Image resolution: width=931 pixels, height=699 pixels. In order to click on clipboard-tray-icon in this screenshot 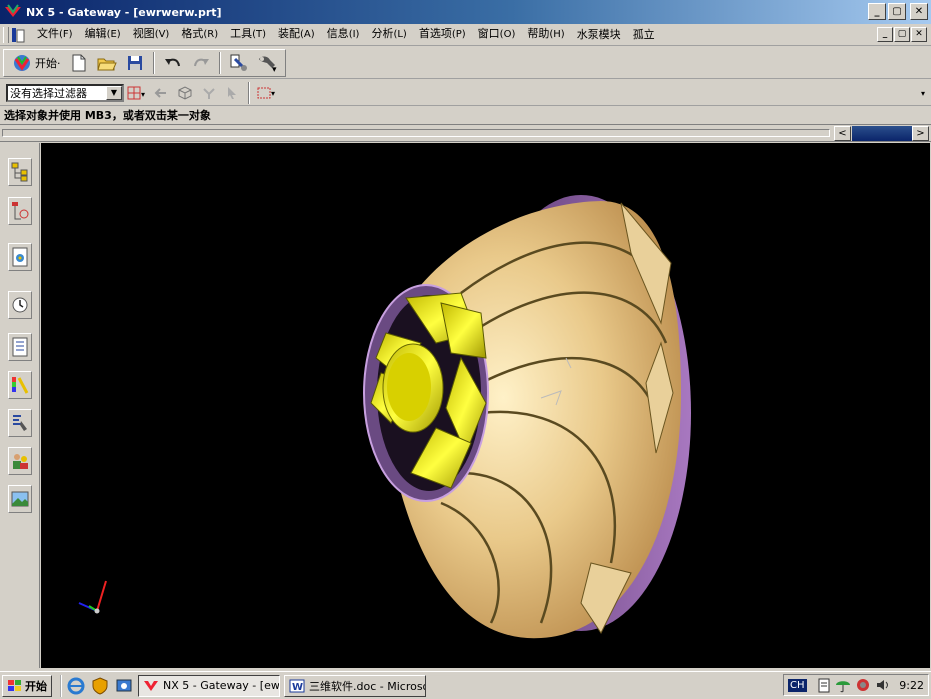, I will do `click(824, 685)`.